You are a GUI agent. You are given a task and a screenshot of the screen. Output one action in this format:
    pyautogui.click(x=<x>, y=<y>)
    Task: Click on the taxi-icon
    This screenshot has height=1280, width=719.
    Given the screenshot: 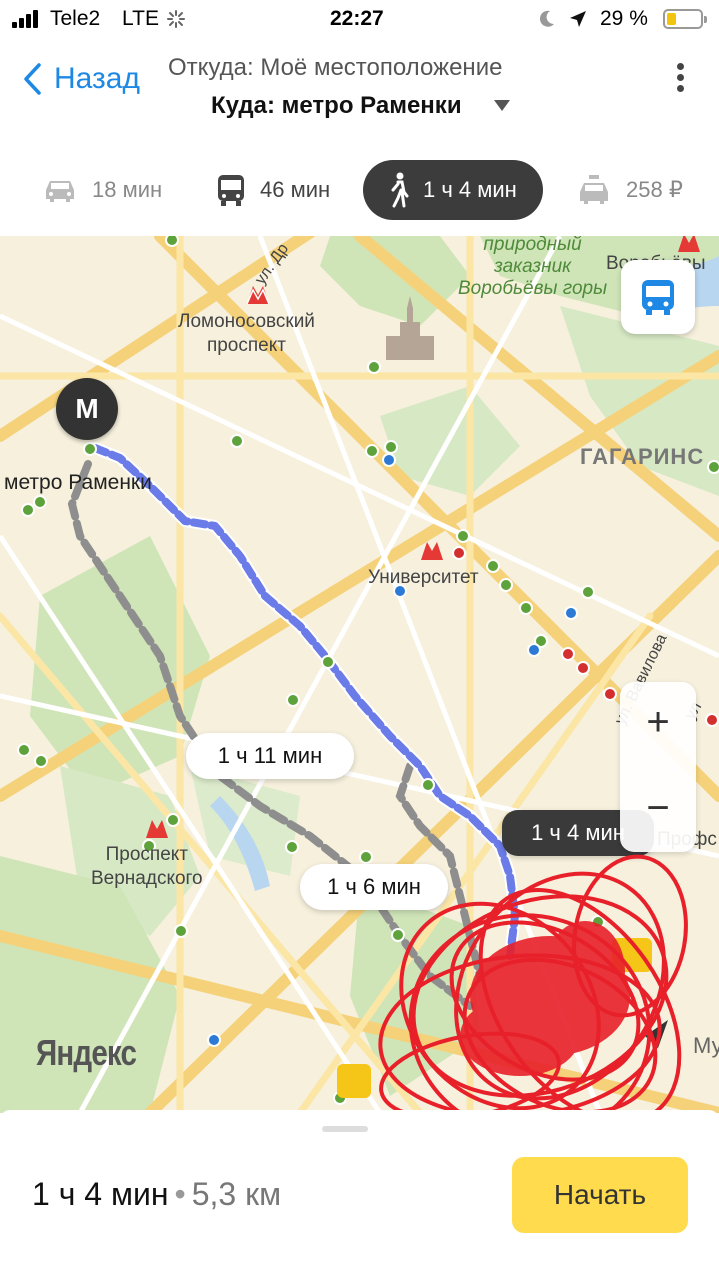 What is the action you would take?
    pyautogui.click(x=594, y=189)
    